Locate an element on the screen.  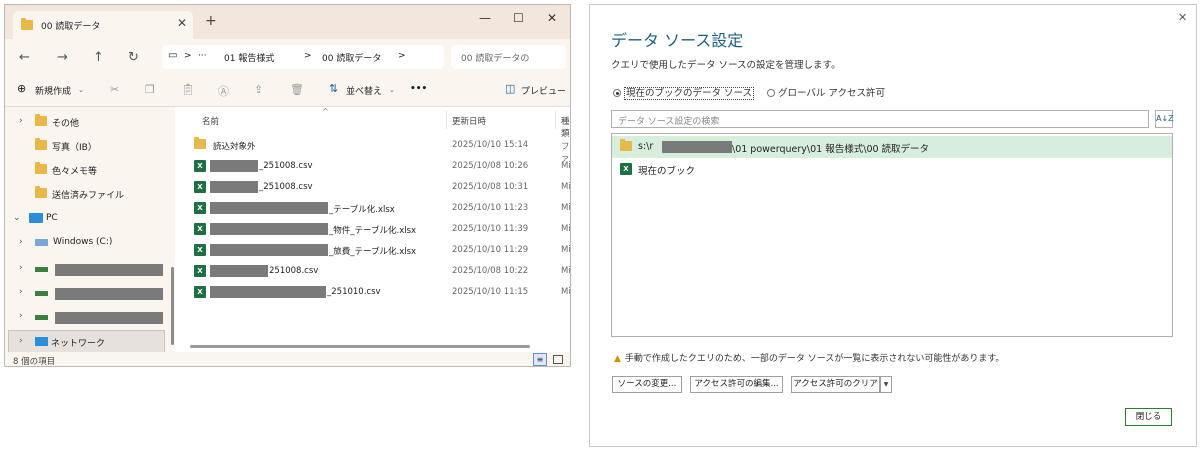
search-input: 00 読取データの is located at coordinates (508, 57).